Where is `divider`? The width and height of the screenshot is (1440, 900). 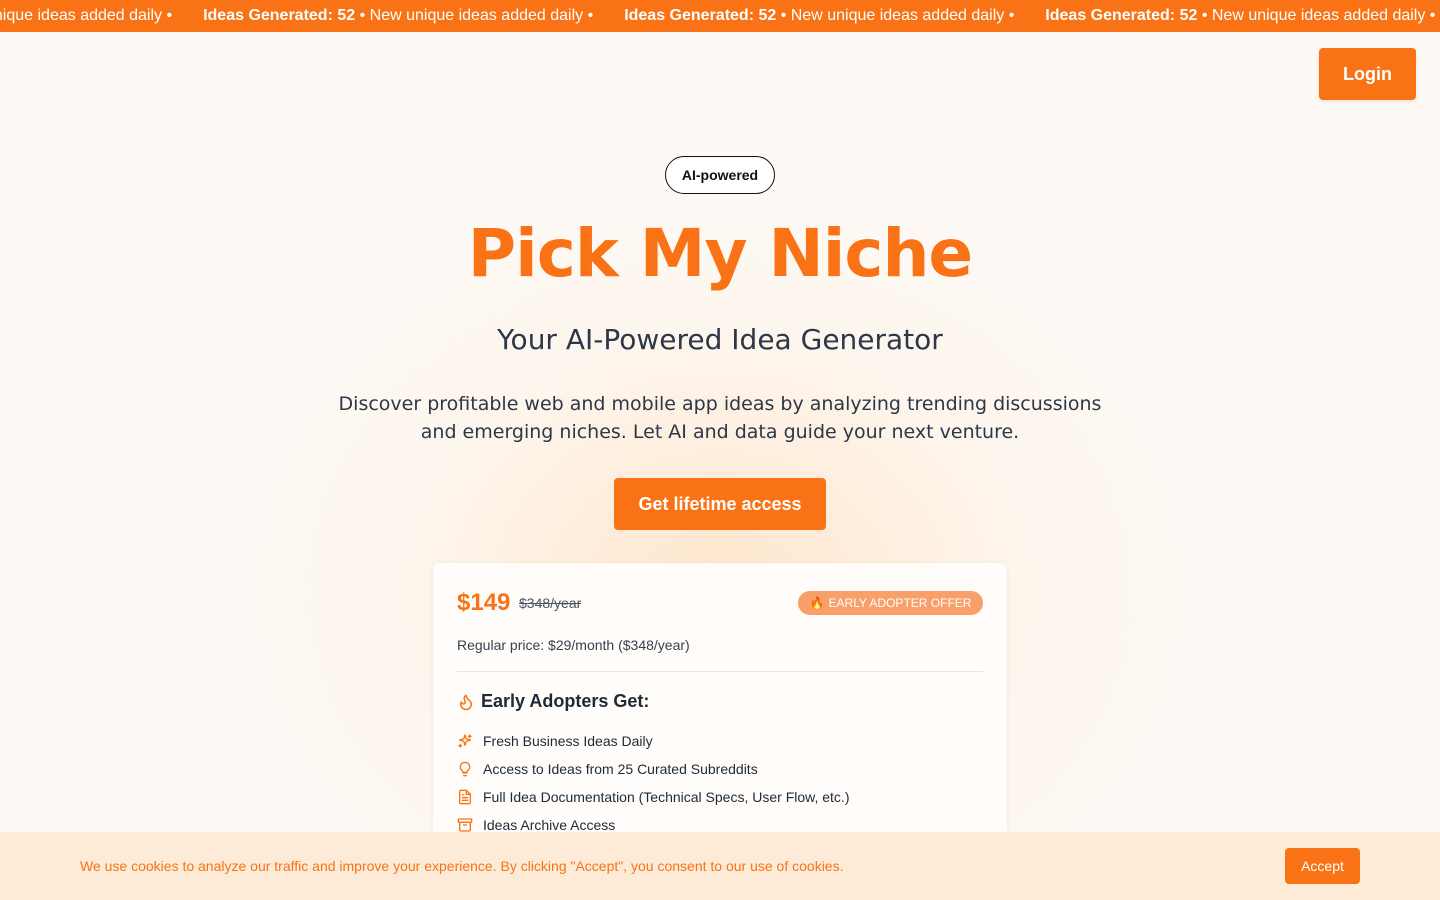
divider is located at coordinates (720, 671).